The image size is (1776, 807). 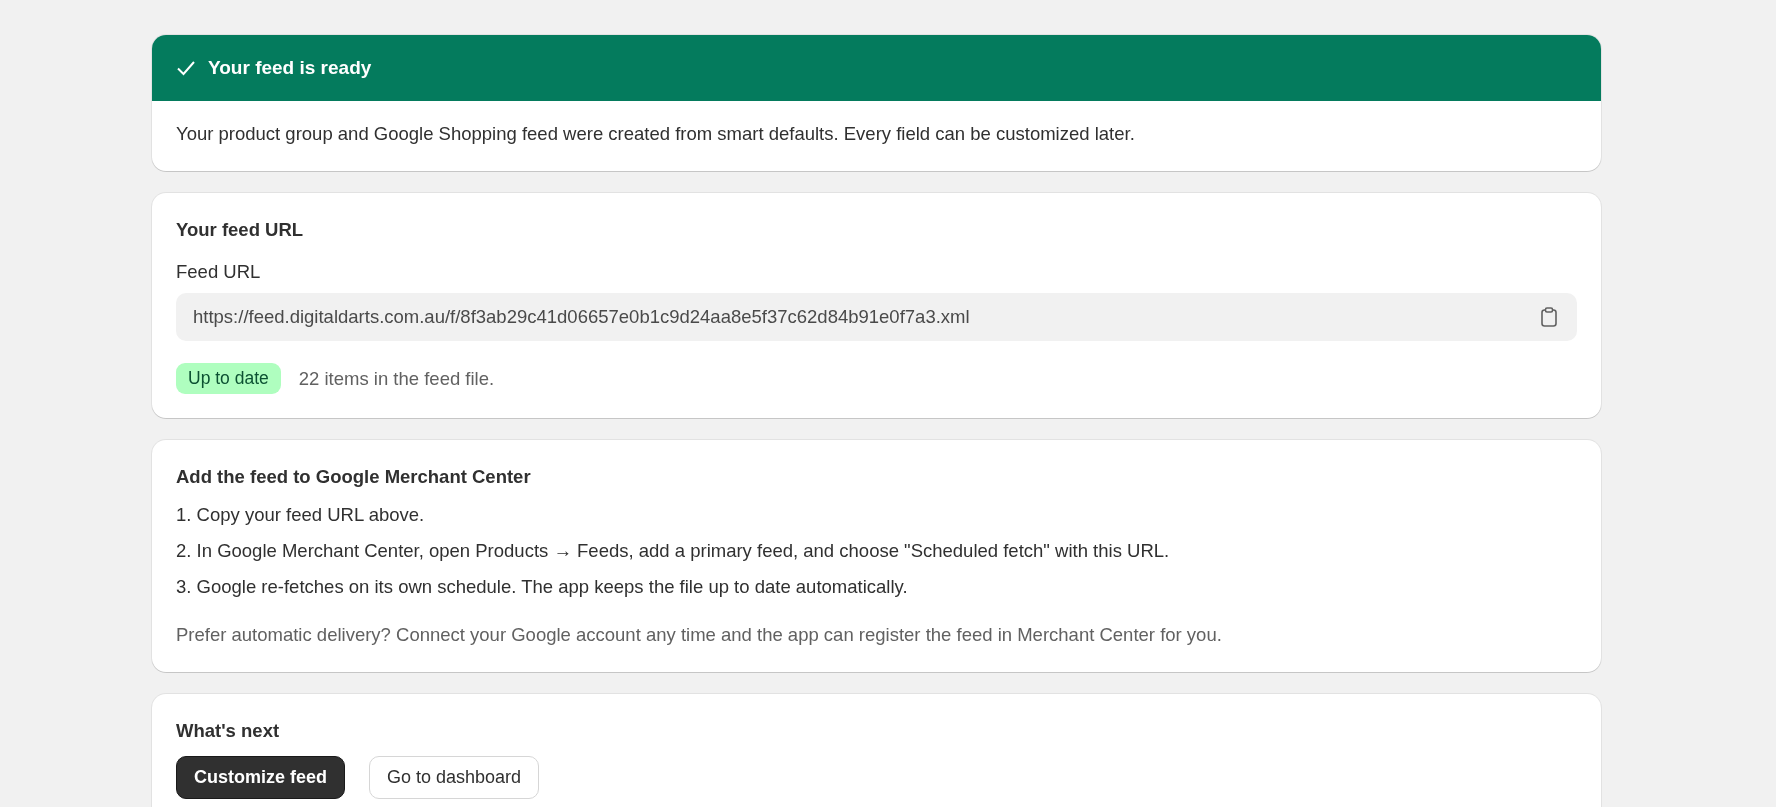 What do you see at coordinates (228, 731) in the screenshot?
I see `card-title: What's next` at bounding box center [228, 731].